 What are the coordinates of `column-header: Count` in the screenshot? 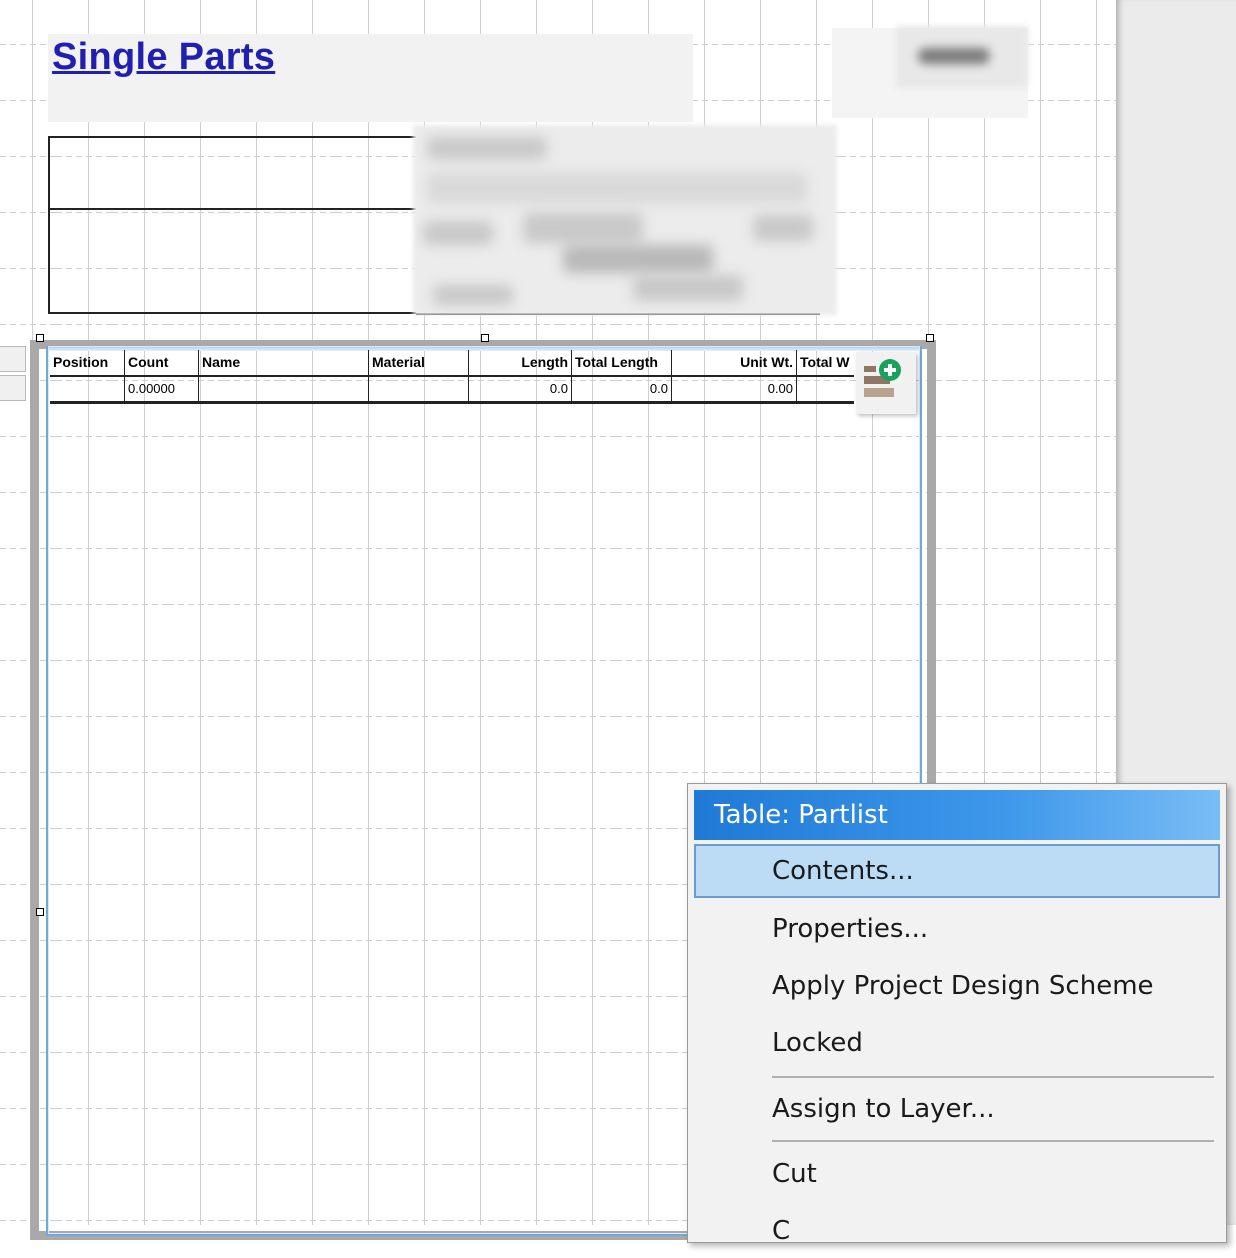 It's located at (162, 362).